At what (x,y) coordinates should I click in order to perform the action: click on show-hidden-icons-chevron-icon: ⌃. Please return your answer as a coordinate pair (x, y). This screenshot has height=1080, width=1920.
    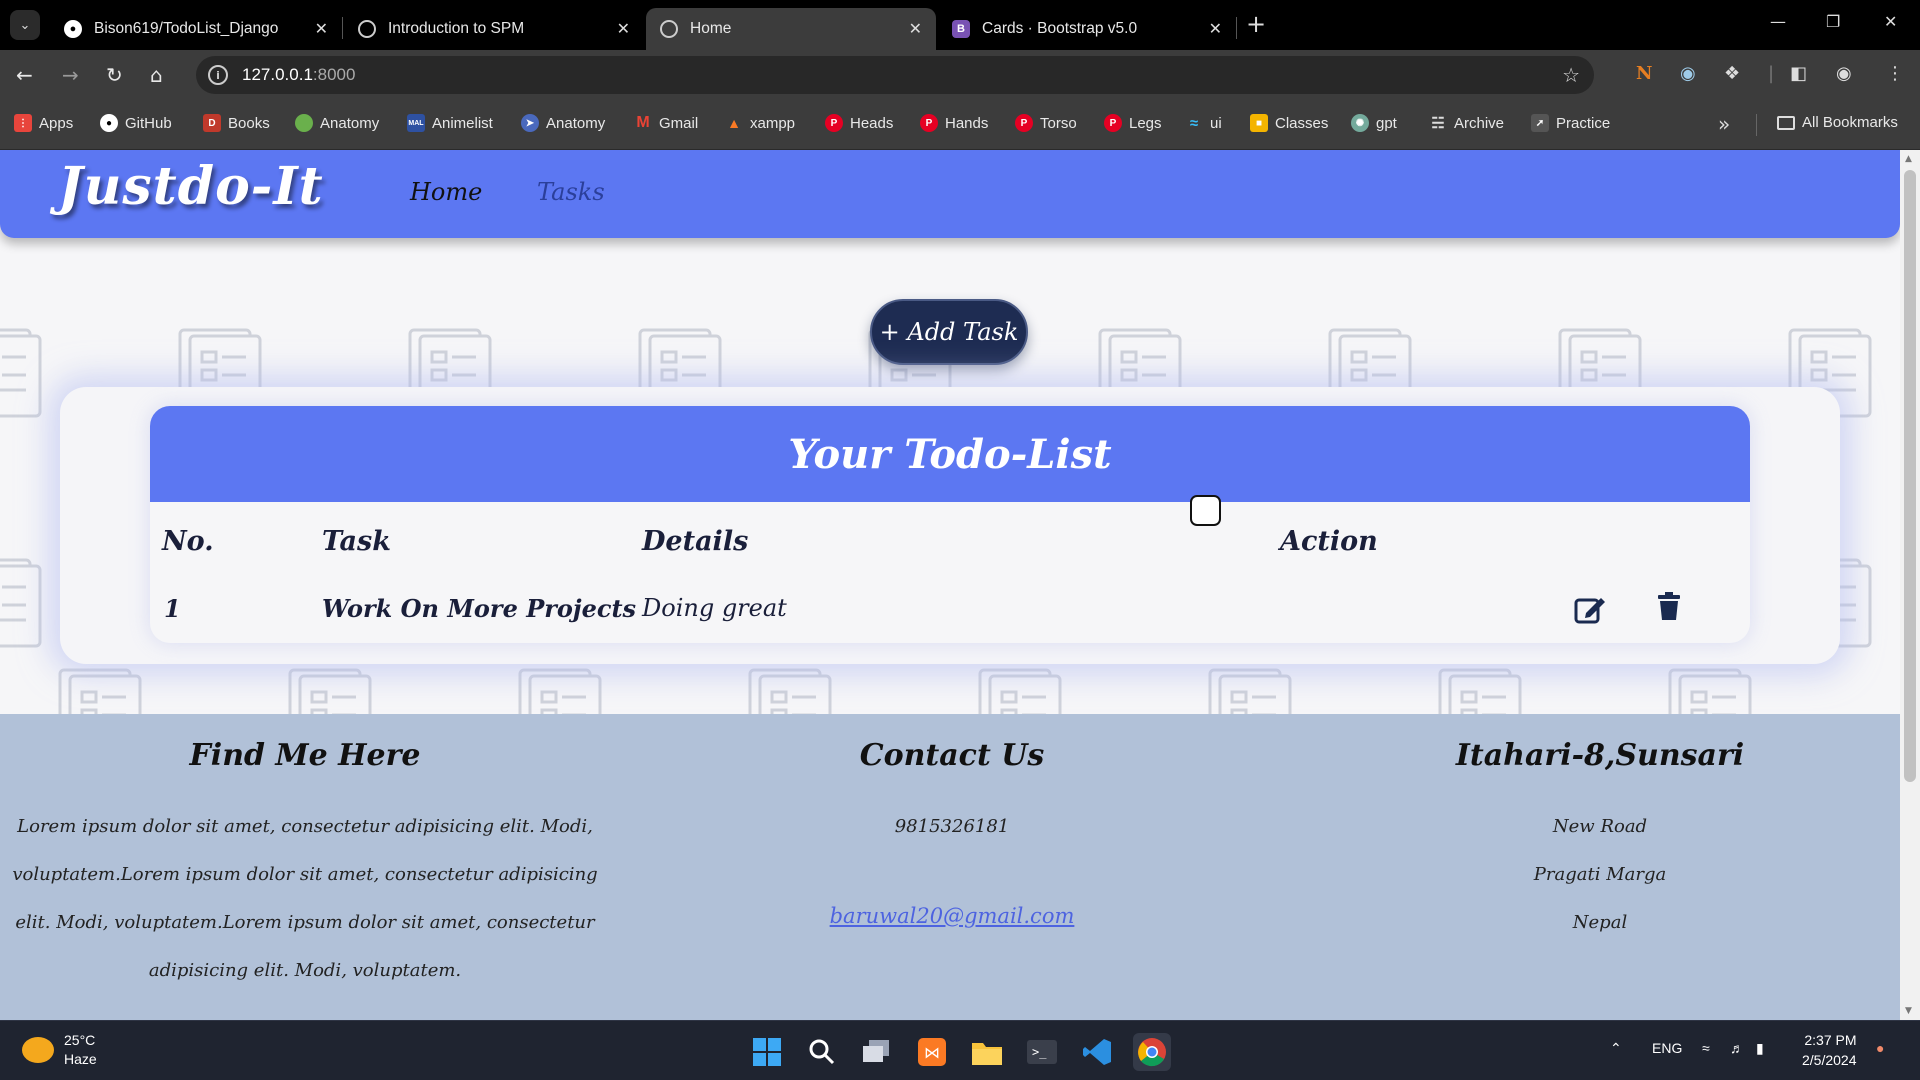
    Looking at the image, I should click on (1616, 1048).